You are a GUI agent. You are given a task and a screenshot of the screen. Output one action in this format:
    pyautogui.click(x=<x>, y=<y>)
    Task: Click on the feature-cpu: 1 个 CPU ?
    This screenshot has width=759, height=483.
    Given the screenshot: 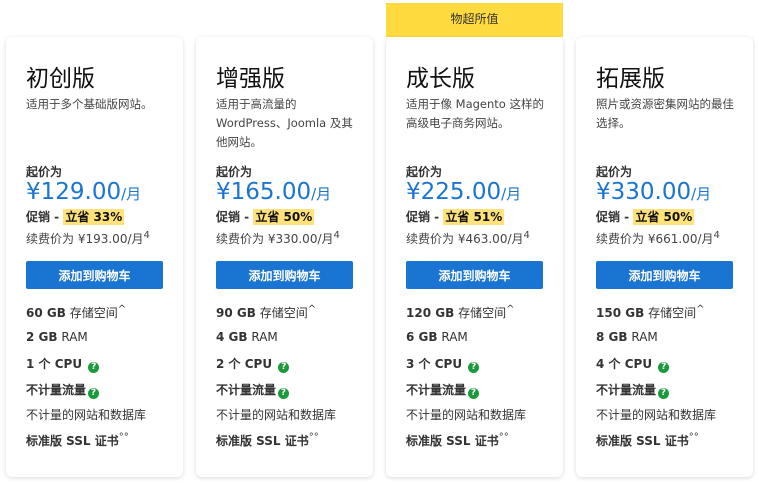 What is the action you would take?
    pyautogui.click(x=86, y=368)
    